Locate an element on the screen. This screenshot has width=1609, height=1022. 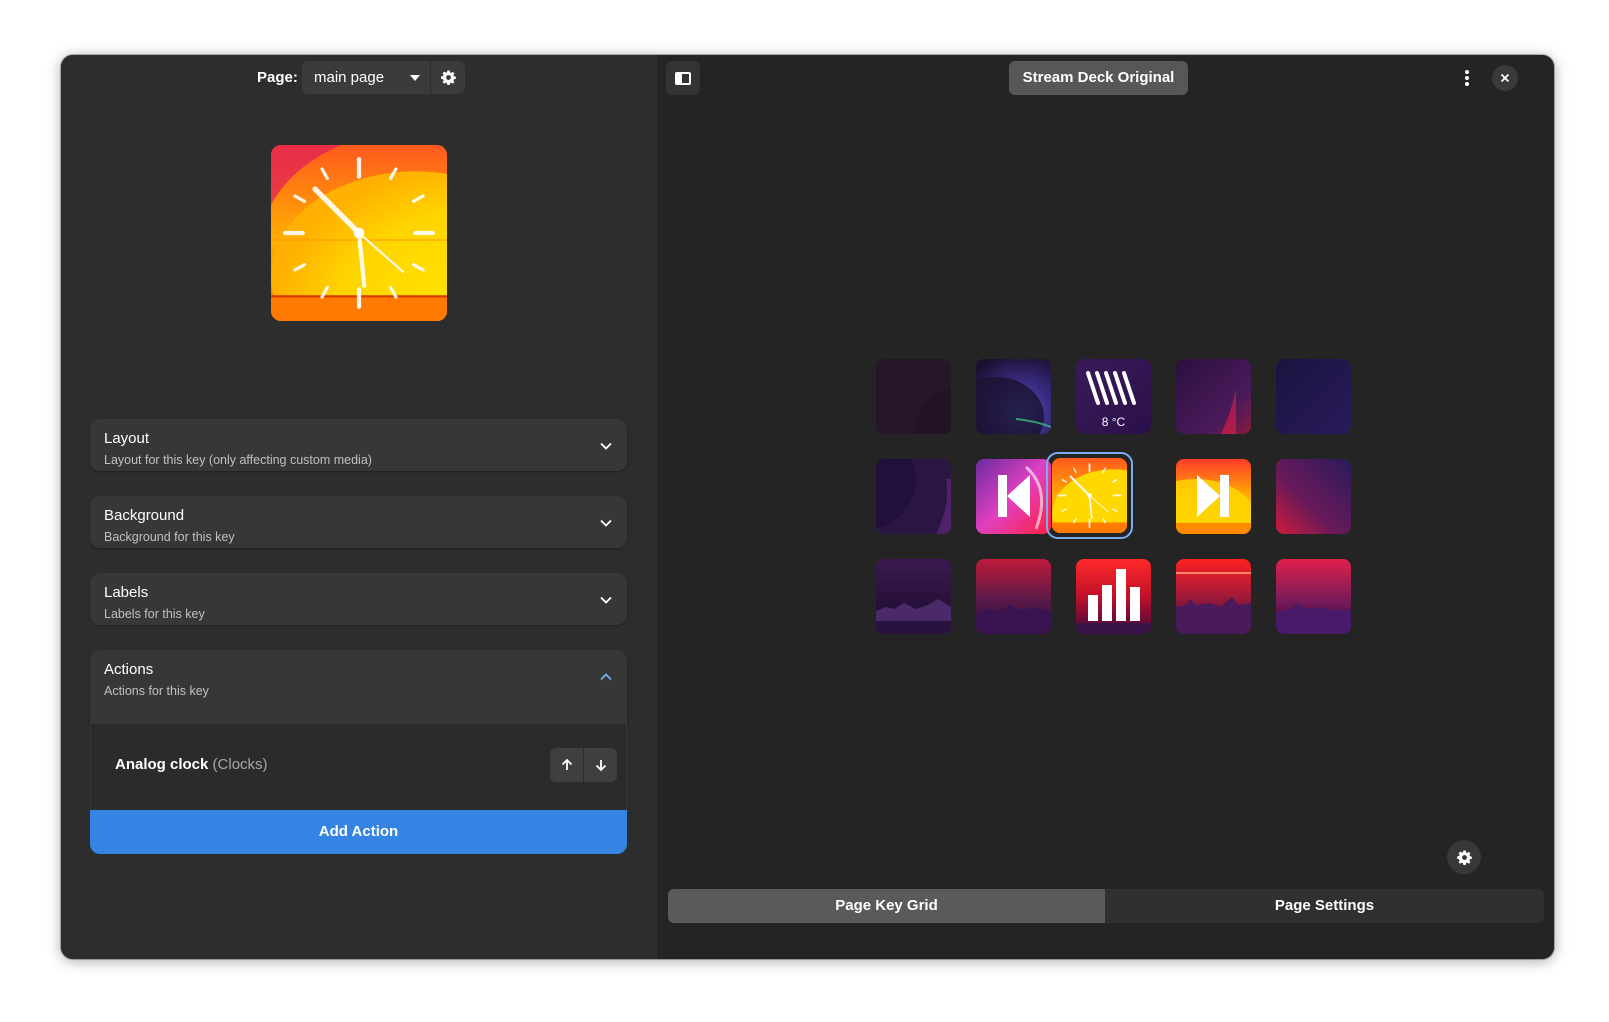
layout-expander-title: Layout is located at coordinates (127, 438).